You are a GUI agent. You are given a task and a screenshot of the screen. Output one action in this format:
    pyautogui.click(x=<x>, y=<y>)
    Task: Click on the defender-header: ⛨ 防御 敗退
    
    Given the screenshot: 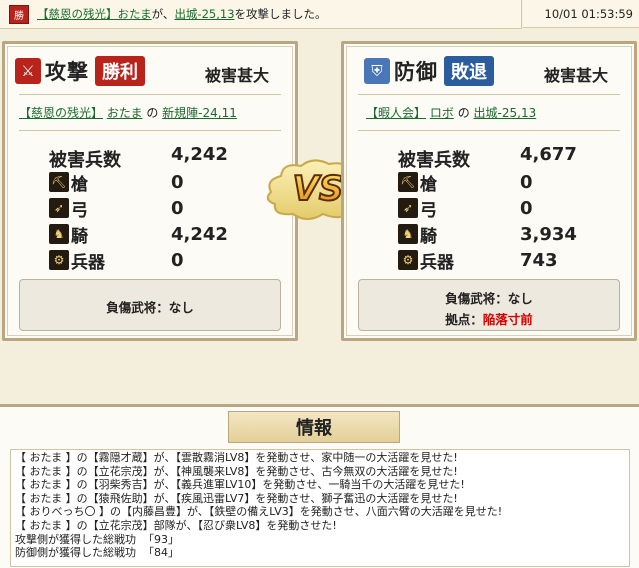 What is the action you would take?
    pyautogui.click(x=429, y=71)
    